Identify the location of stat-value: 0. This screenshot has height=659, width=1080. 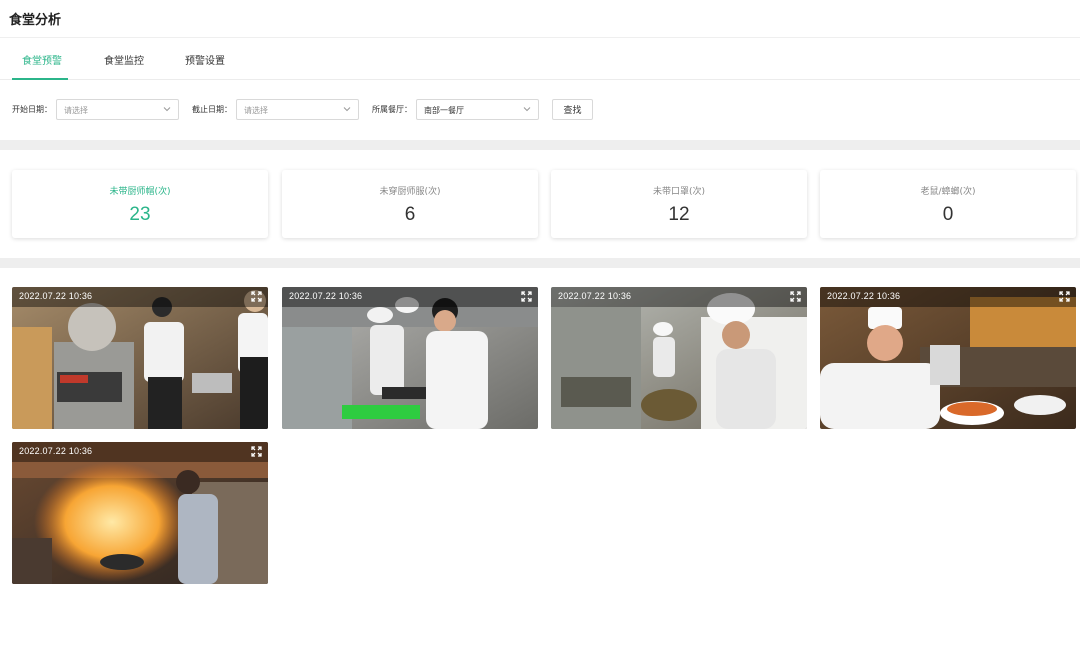
(948, 214).